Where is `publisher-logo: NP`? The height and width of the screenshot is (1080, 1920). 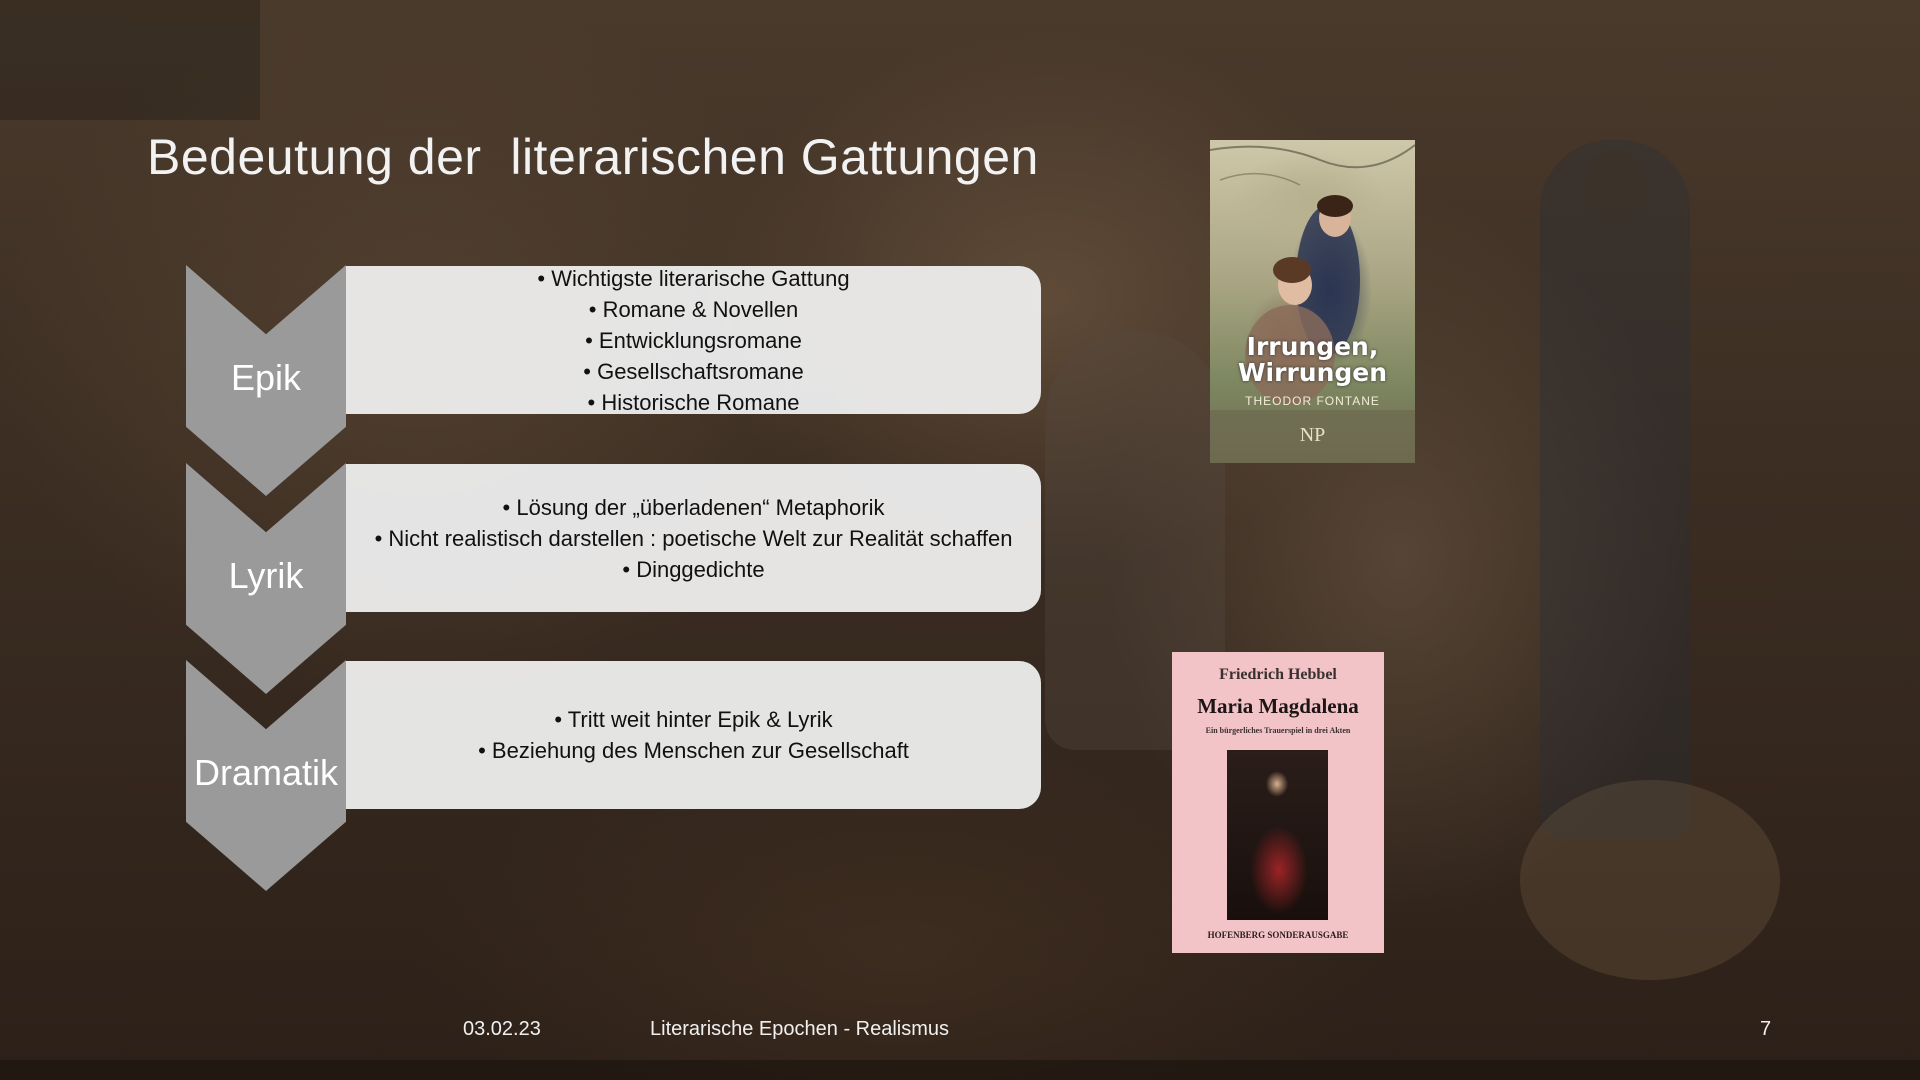
publisher-logo: NP is located at coordinates (1312, 435).